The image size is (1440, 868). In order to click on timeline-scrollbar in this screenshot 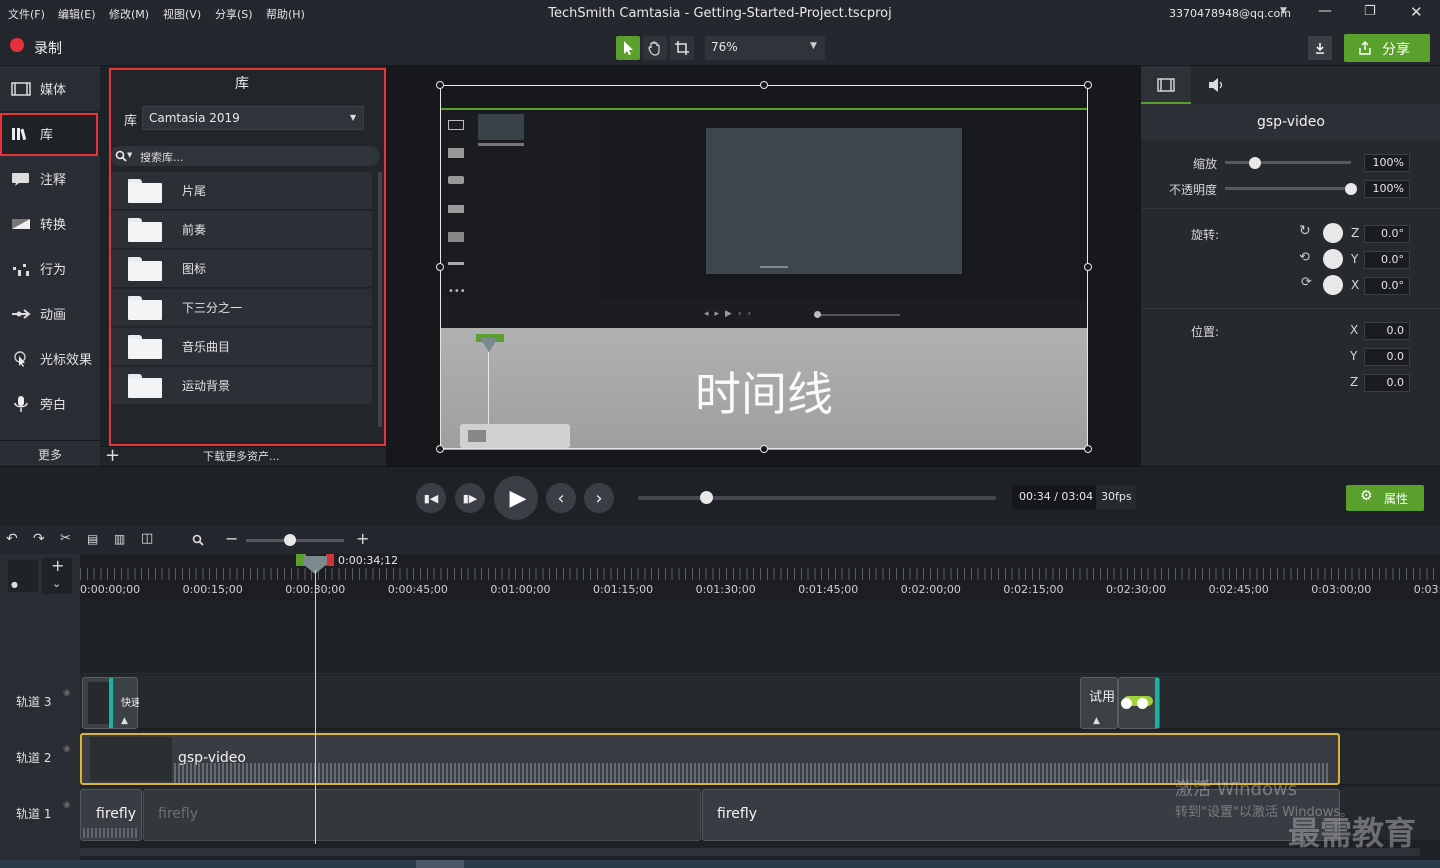, I will do `click(750, 852)`.